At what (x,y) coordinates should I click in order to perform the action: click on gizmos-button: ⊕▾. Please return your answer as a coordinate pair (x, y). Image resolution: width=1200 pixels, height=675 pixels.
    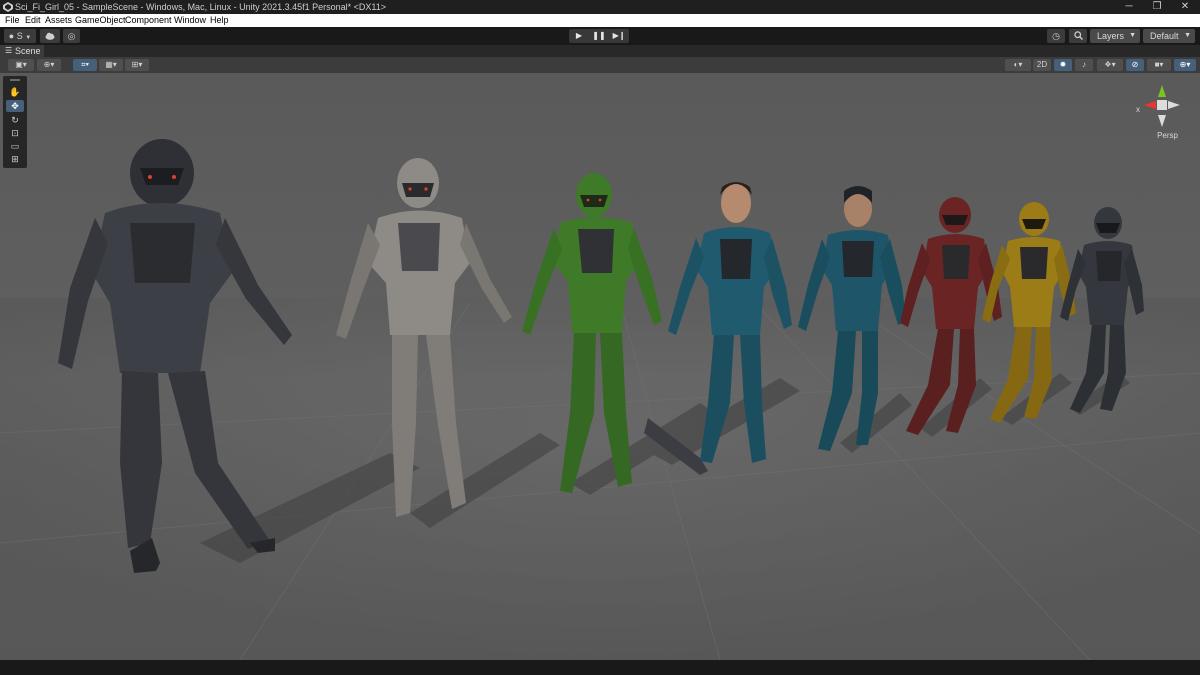
    Looking at the image, I should click on (1185, 65).